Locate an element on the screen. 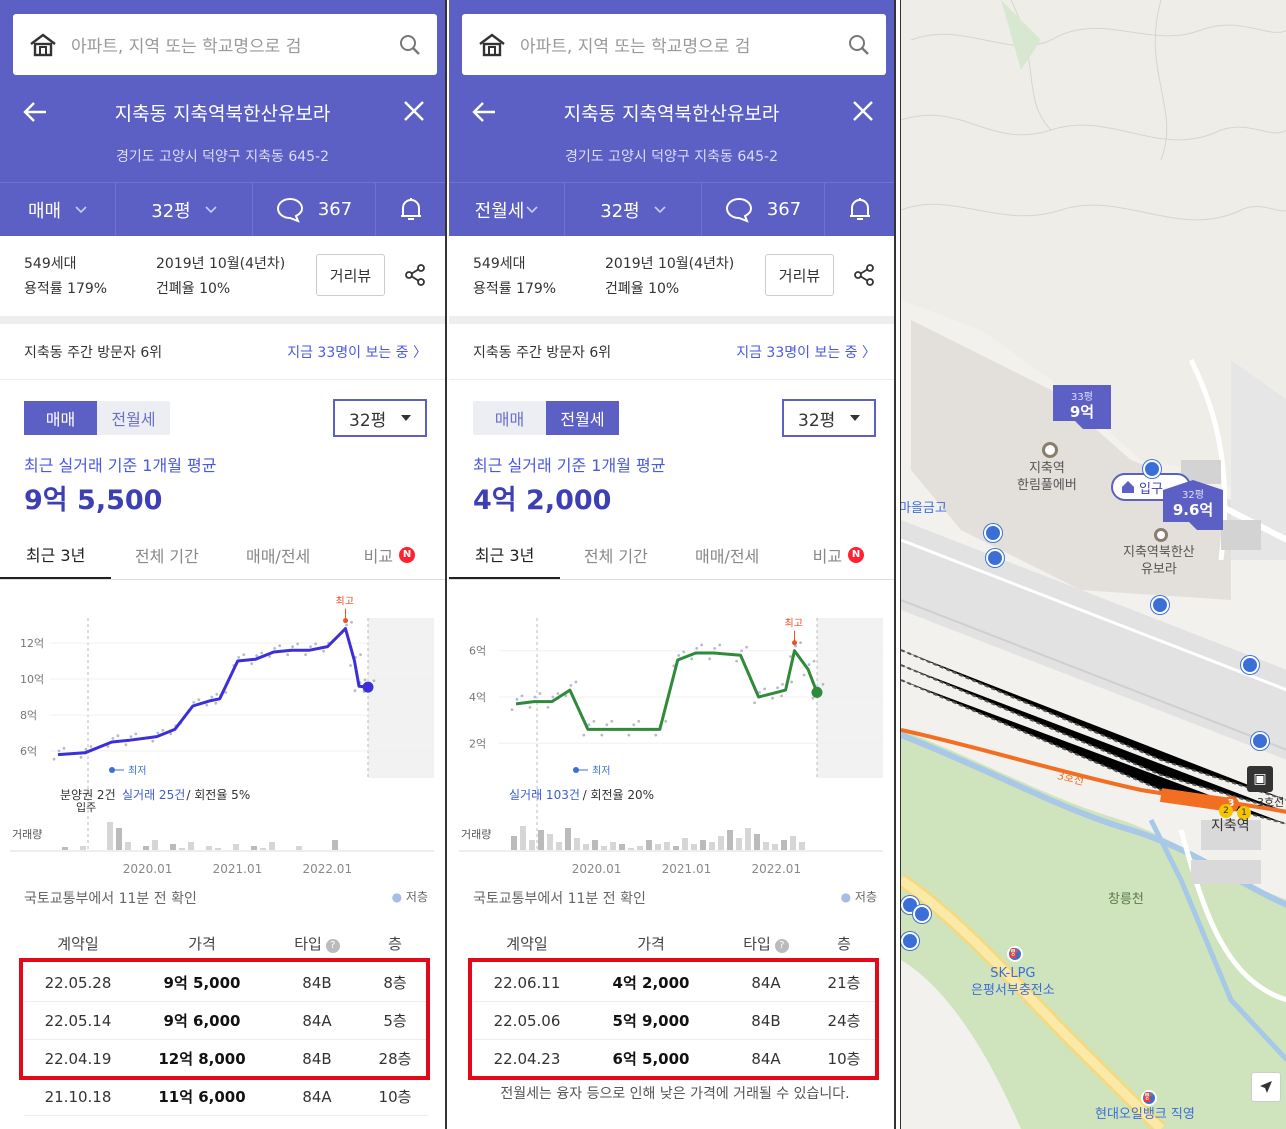 Image resolution: width=1286 pixels, height=1129 pixels. map-label-gas: 현대오일뱅크 직영 is located at coordinates (1145, 1114).